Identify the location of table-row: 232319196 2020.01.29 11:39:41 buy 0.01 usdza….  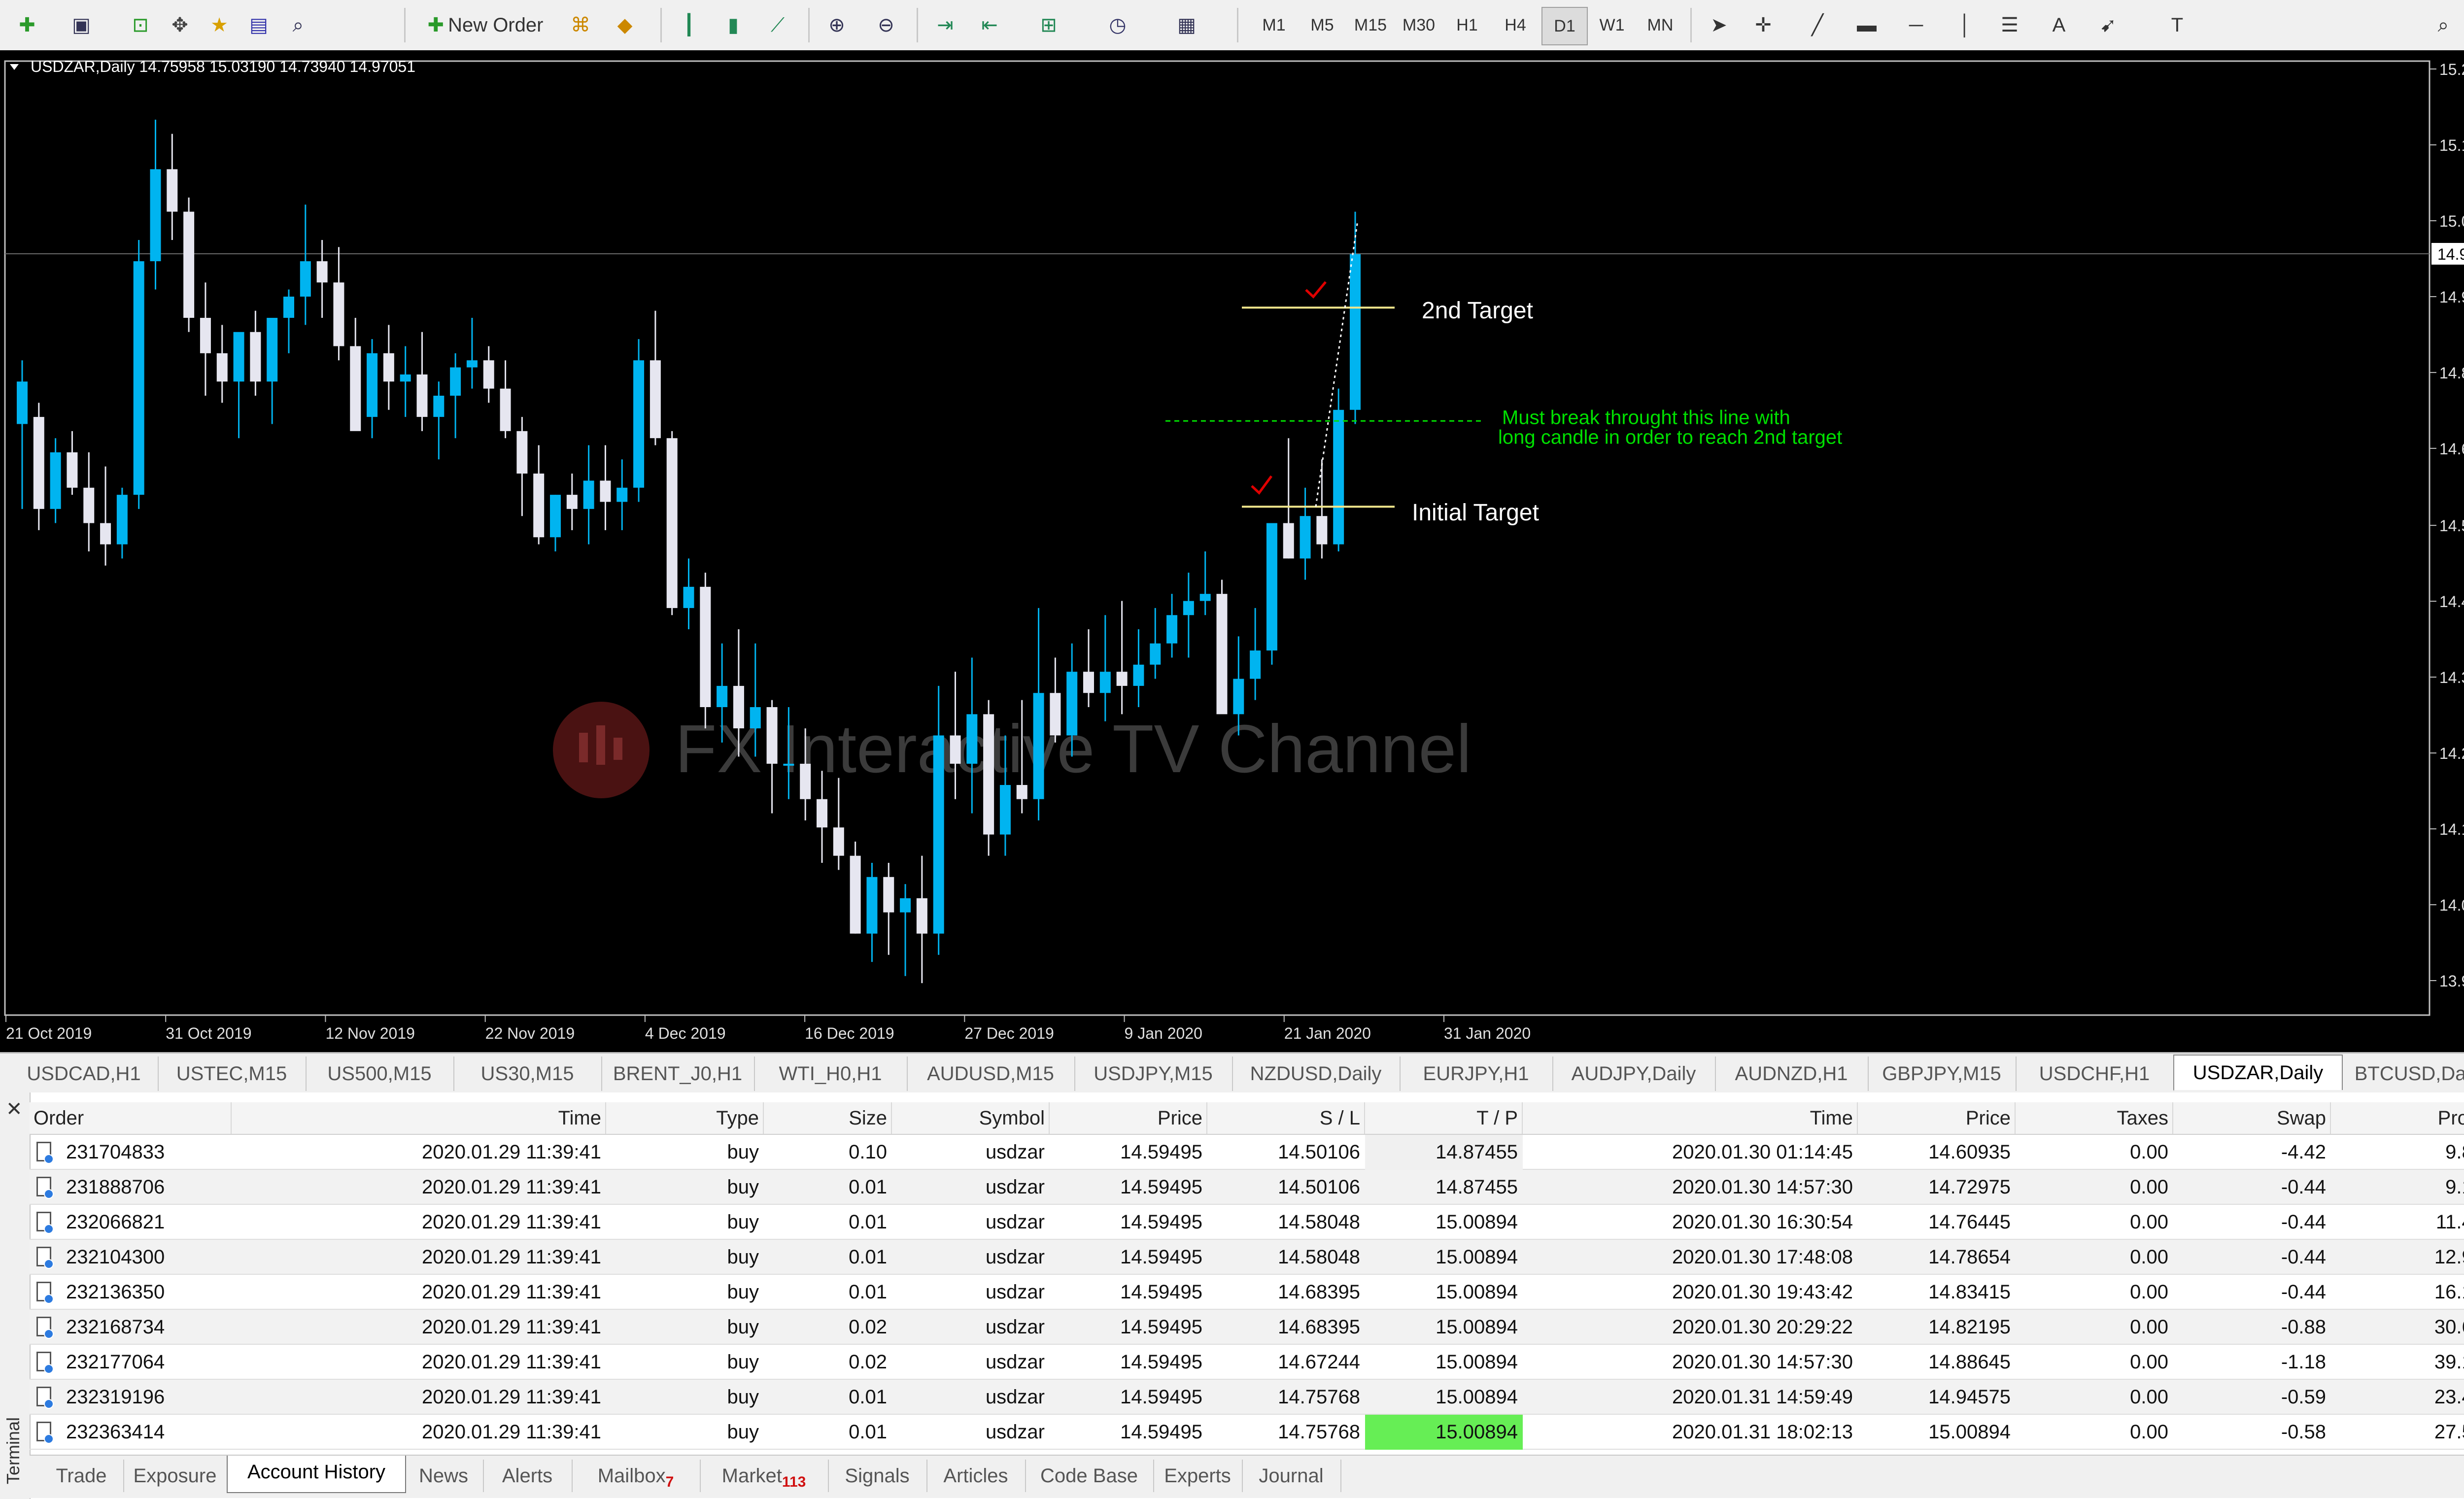
(1247, 1398).